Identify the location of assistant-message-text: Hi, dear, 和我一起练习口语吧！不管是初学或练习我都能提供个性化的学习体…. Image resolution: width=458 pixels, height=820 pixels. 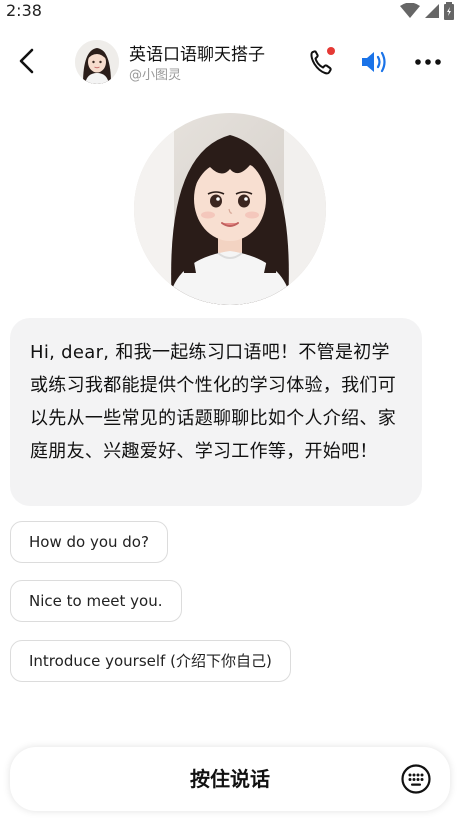
(213, 402).